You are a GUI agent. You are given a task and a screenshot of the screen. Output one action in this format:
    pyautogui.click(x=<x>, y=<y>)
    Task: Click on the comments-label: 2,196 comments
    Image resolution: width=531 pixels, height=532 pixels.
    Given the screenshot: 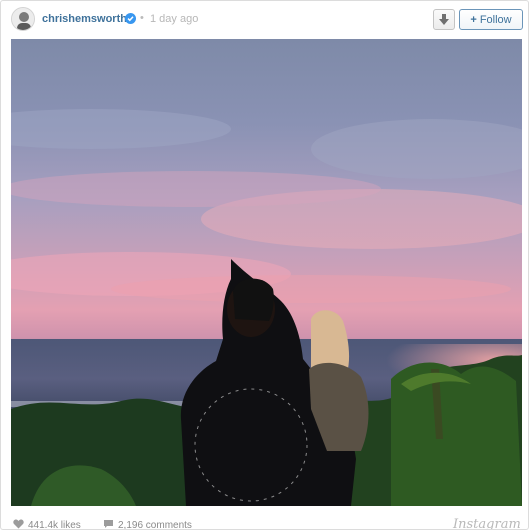 What is the action you would take?
    pyautogui.click(x=155, y=525)
    